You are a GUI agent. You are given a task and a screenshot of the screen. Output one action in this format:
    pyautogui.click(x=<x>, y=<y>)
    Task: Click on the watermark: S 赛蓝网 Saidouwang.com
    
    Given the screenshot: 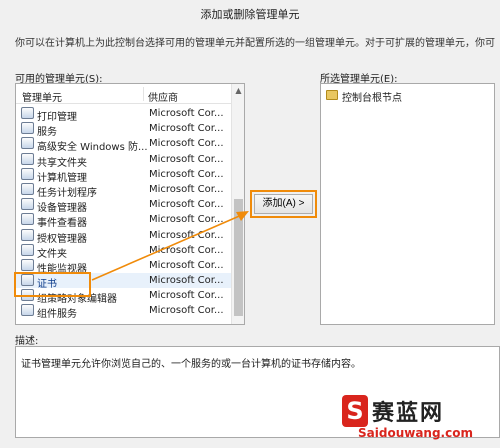 What is the action you would take?
    pyautogui.click(x=421, y=418)
    